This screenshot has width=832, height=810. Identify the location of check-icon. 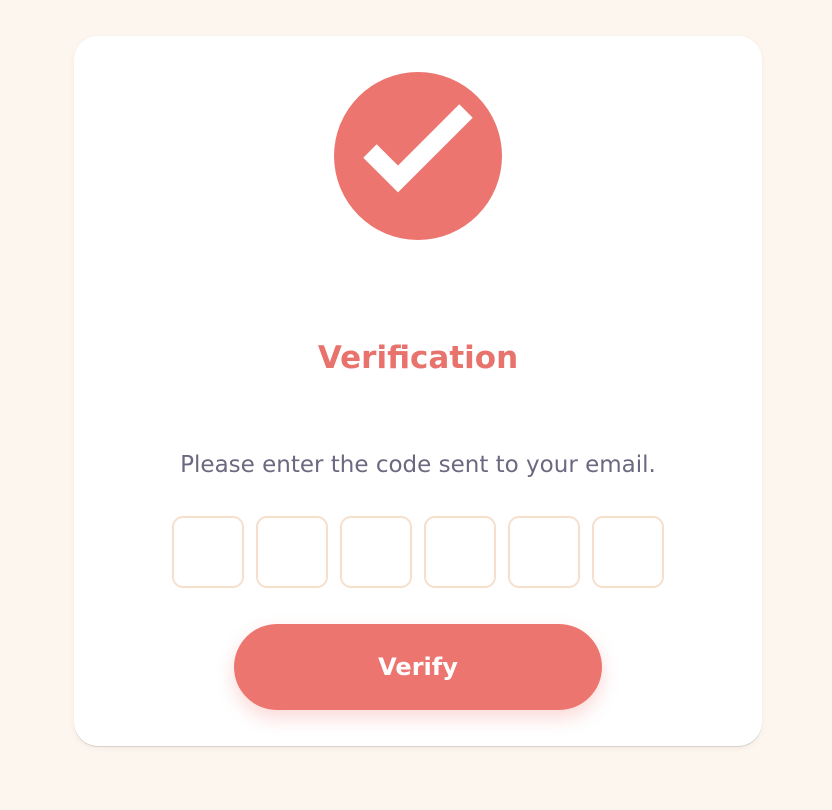
(418, 148).